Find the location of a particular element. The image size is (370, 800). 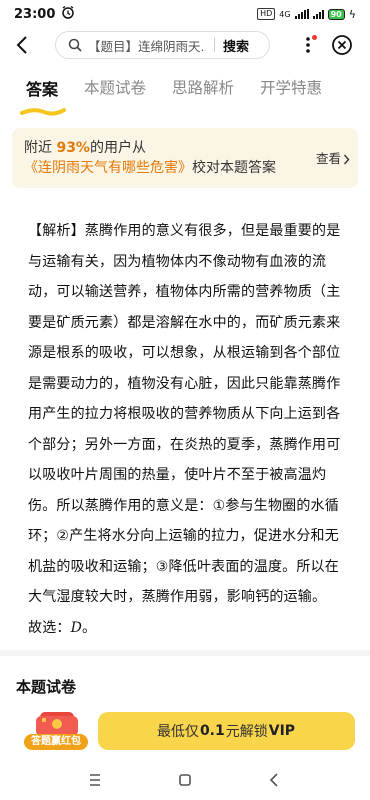

back-button is located at coordinates (22, 45).